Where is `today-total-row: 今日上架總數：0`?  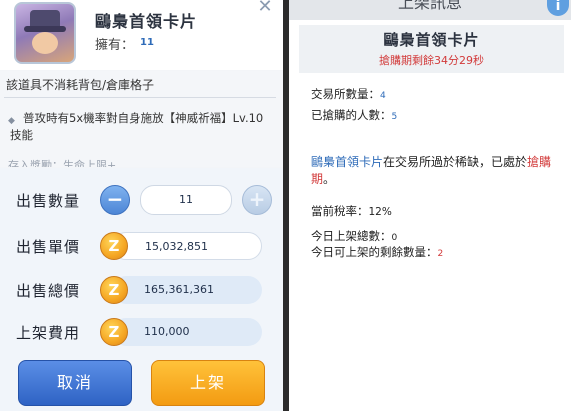
today-total-row: 今日上架總數：0 is located at coordinates (354, 236).